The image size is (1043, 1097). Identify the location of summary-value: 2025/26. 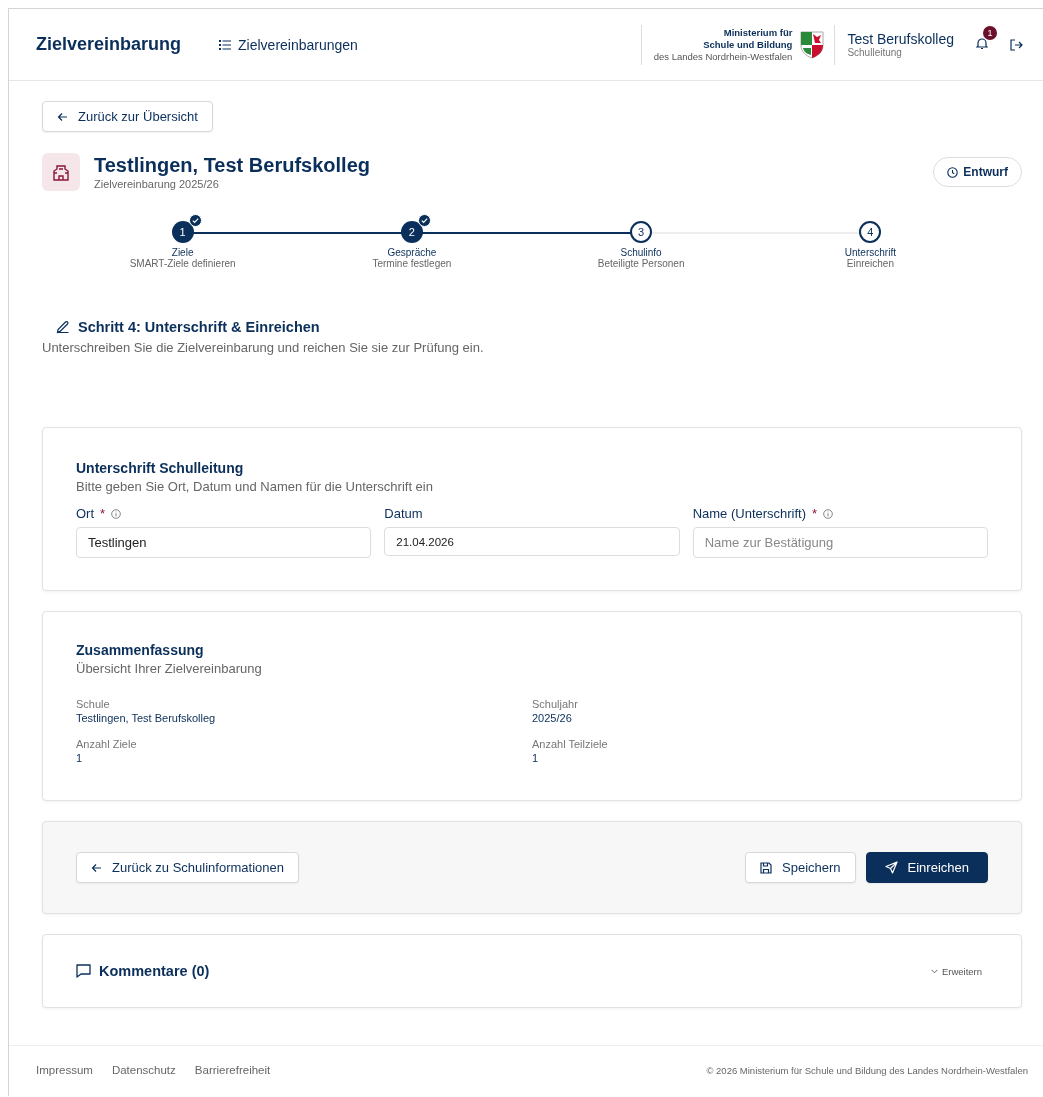
(552, 718).